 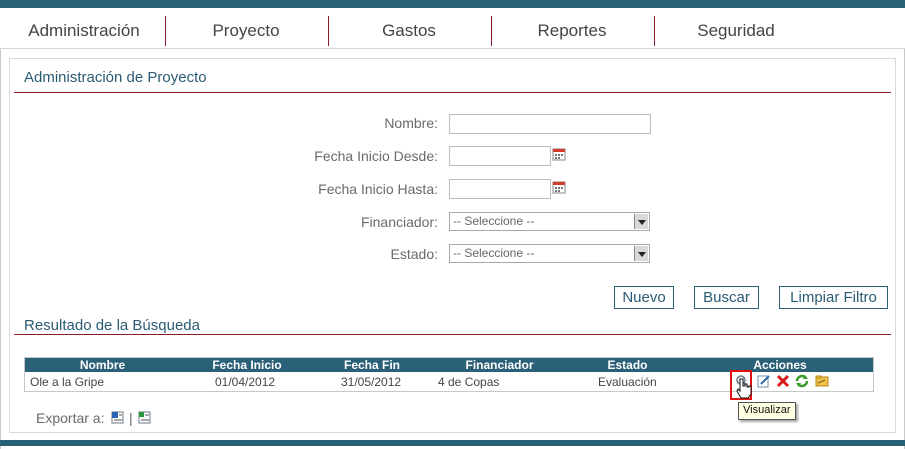 What do you see at coordinates (102, 365) in the screenshot?
I see `column-header-nombre: Nombre` at bounding box center [102, 365].